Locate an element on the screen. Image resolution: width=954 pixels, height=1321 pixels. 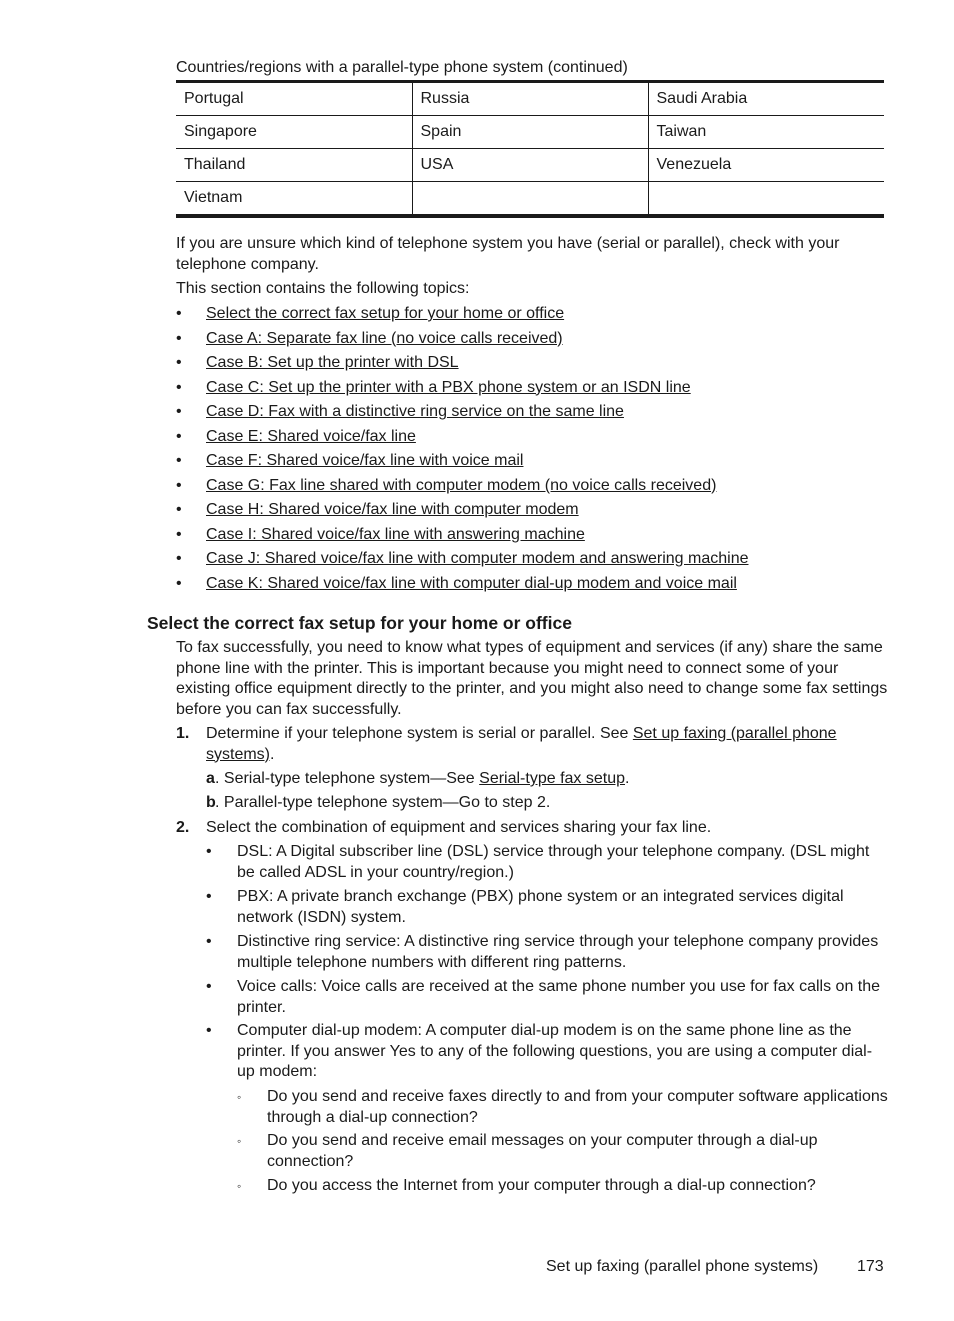
table-row: Vietnam is located at coordinates (530, 199).